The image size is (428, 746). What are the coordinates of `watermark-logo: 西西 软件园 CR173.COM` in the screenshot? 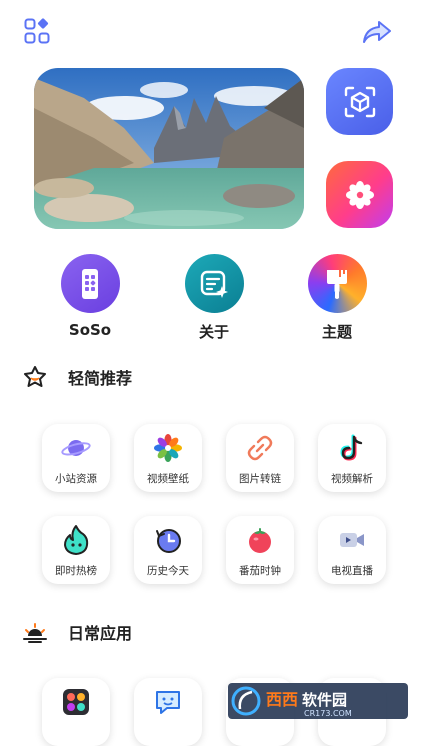 It's located at (318, 701).